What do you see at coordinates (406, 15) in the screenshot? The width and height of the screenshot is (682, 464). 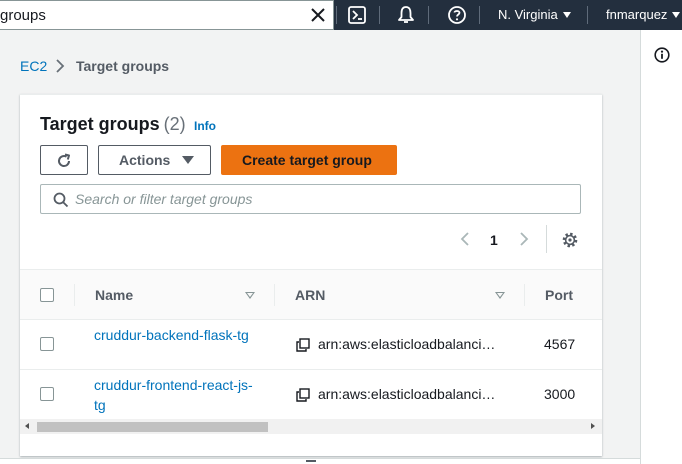 I see `bell-icon` at bounding box center [406, 15].